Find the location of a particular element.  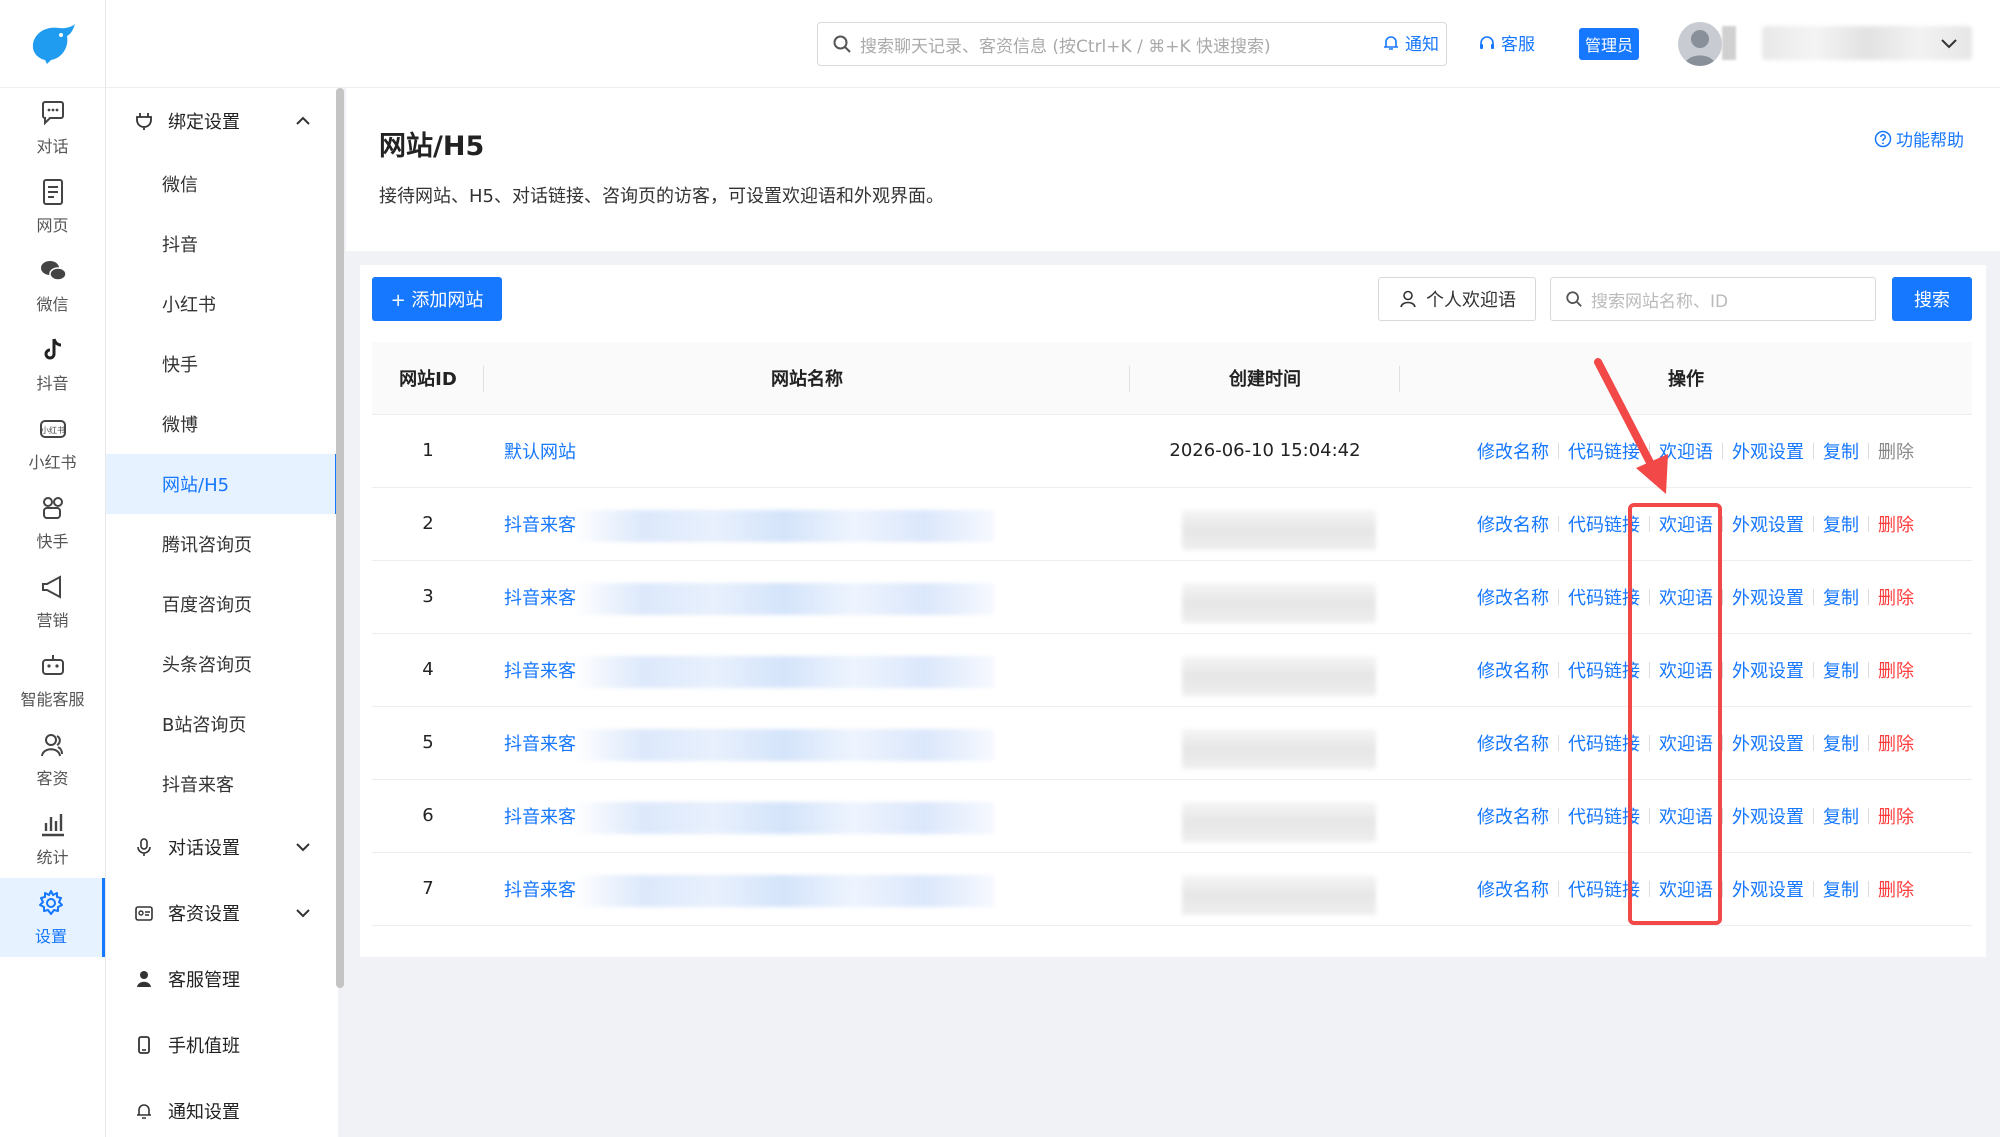

chat-settings-group: 对话设置 is located at coordinates (222, 847).